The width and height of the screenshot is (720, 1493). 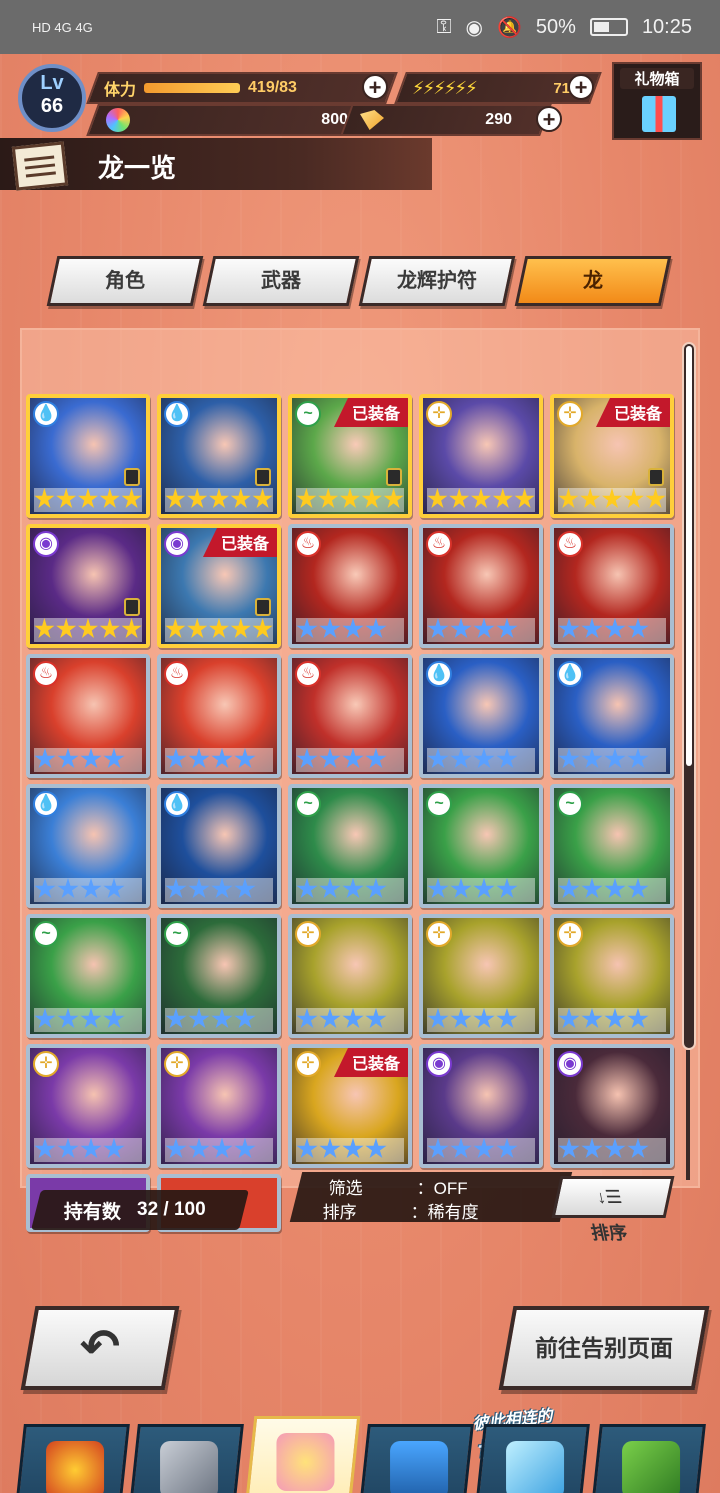 I want to click on dragon-card: ~ 已装备, so click(x=350, y=456).